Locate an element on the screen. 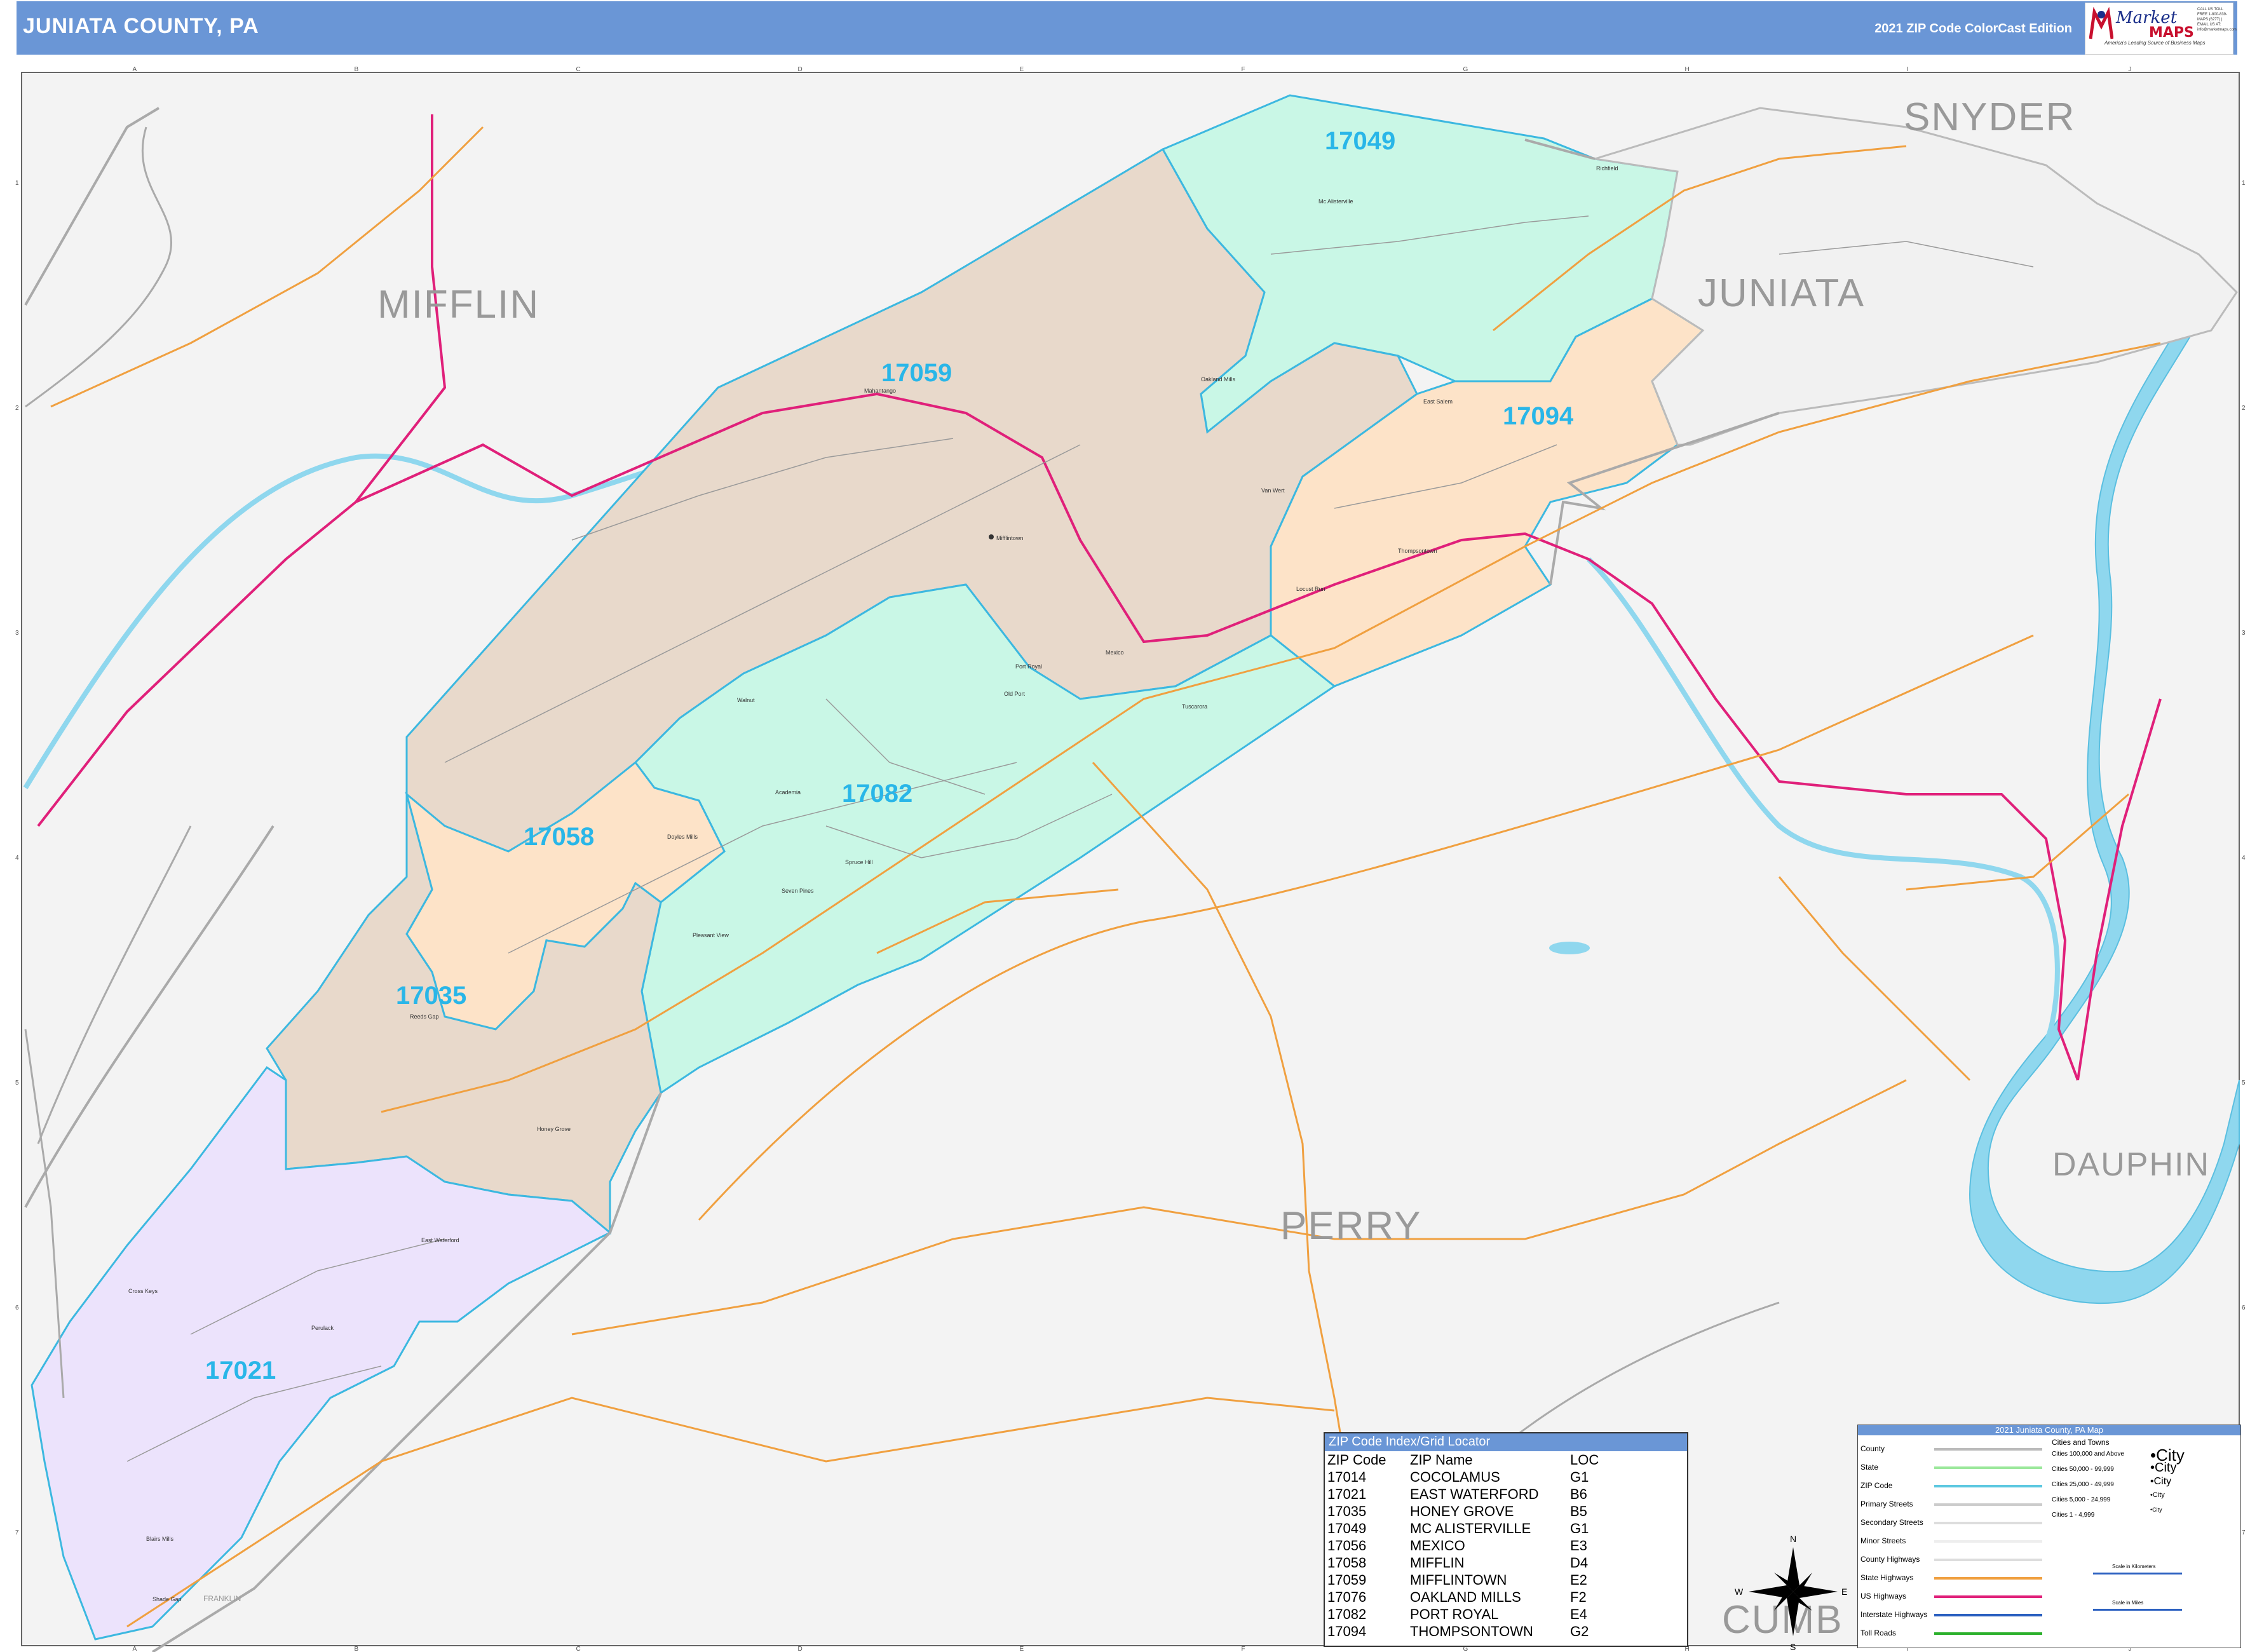 This screenshot has height=1652, width=2250. zip-index-row: 17014 COCOLAMUS G1 is located at coordinates (1506, 1477).